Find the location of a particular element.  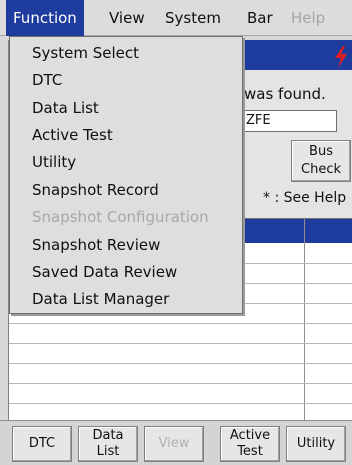

menu-item-utility: Utility is located at coordinates (126, 162).